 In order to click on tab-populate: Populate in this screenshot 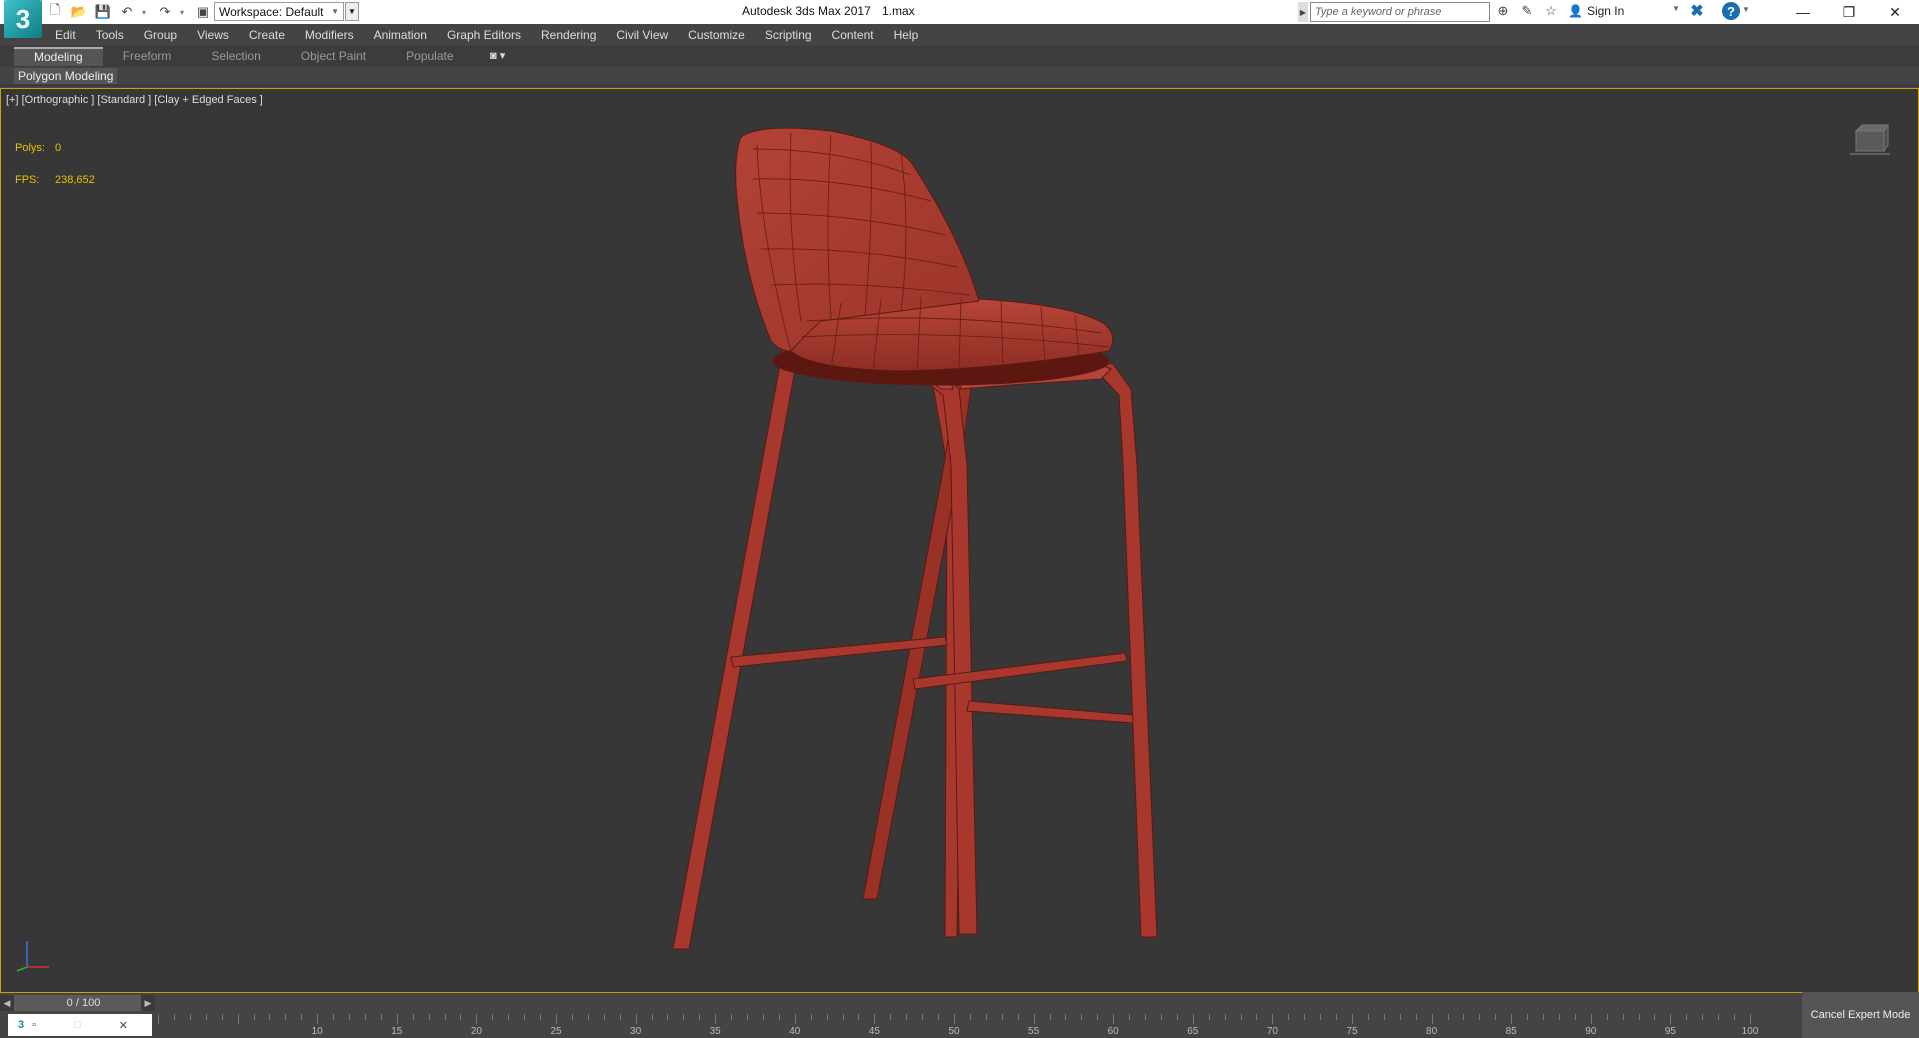, I will do `click(429, 56)`.